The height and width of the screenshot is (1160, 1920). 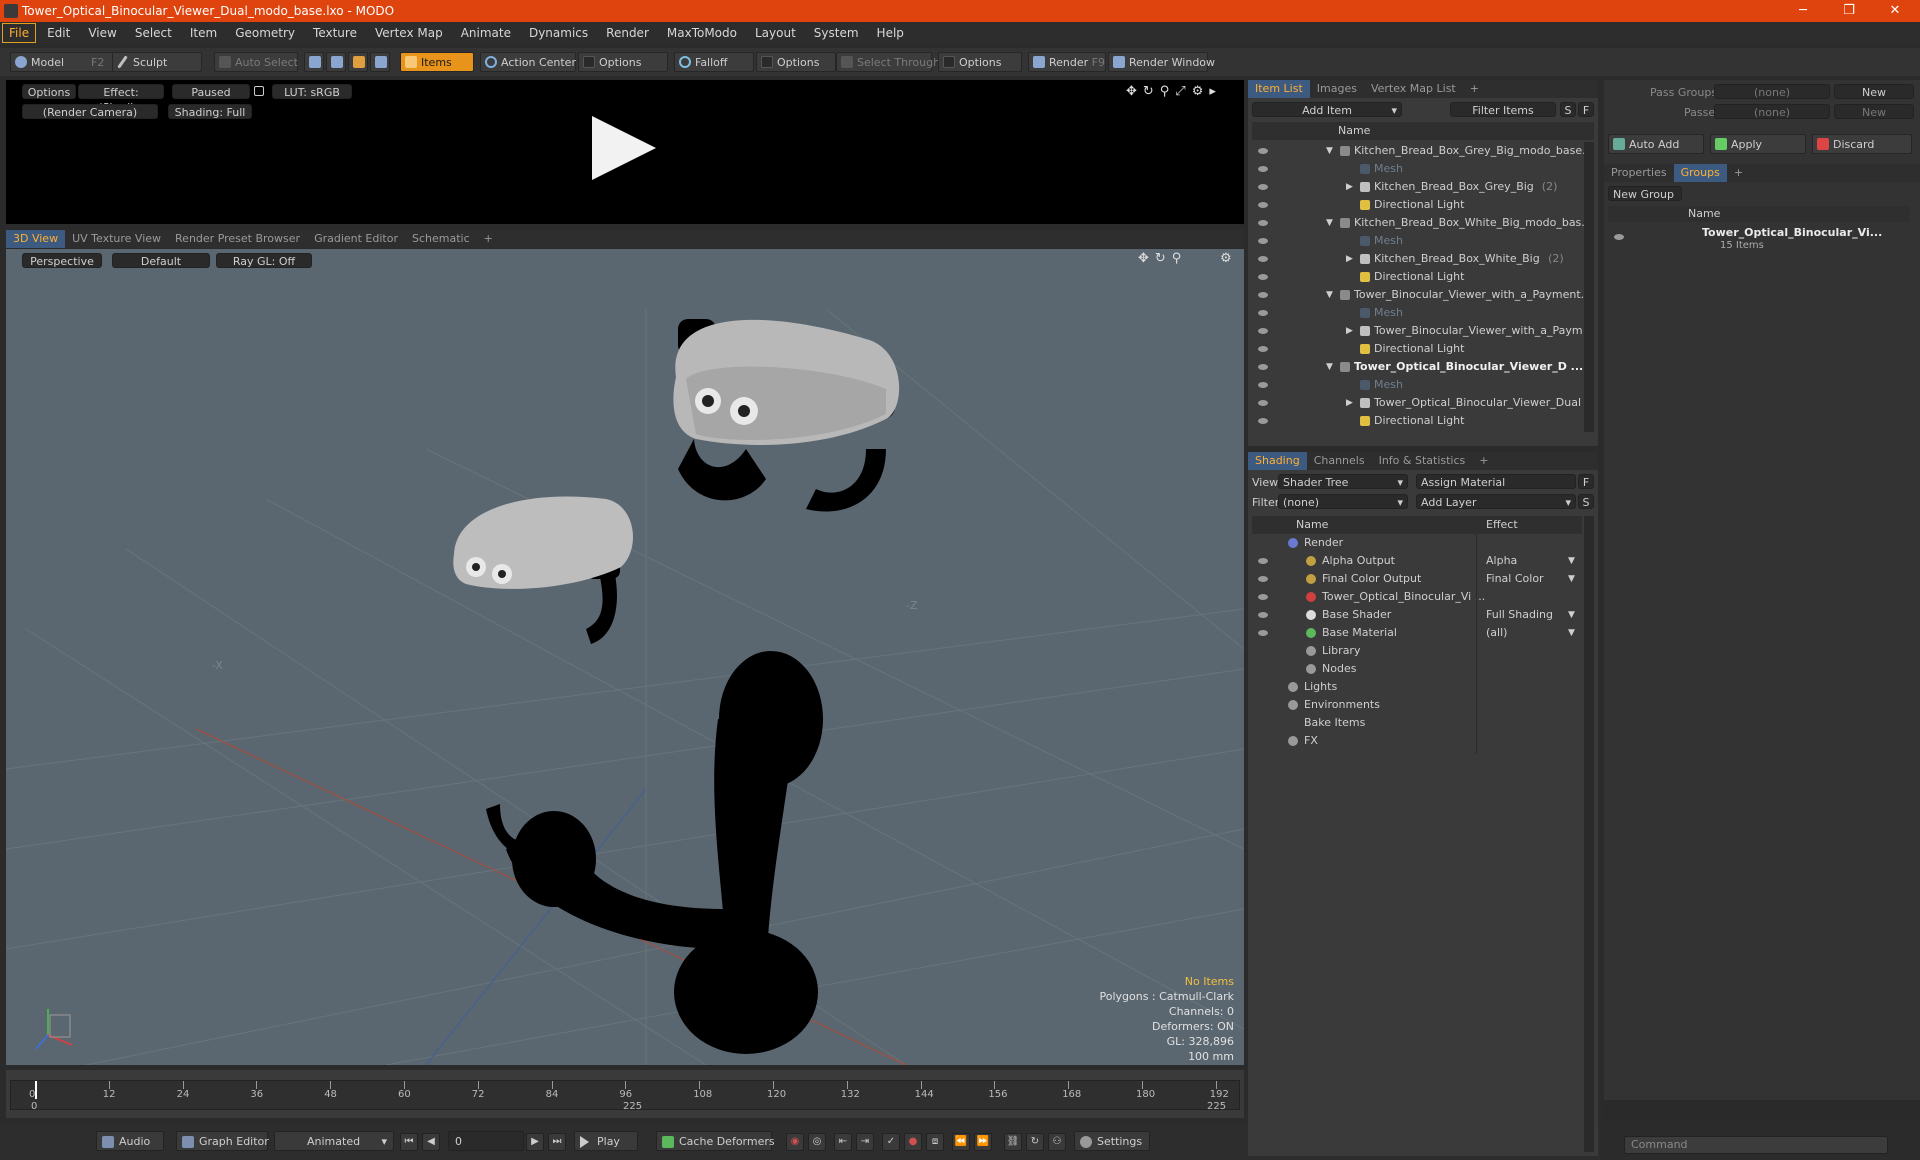 What do you see at coordinates (775, 33) in the screenshot?
I see `menu-layout: Layout` at bounding box center [775, 33].